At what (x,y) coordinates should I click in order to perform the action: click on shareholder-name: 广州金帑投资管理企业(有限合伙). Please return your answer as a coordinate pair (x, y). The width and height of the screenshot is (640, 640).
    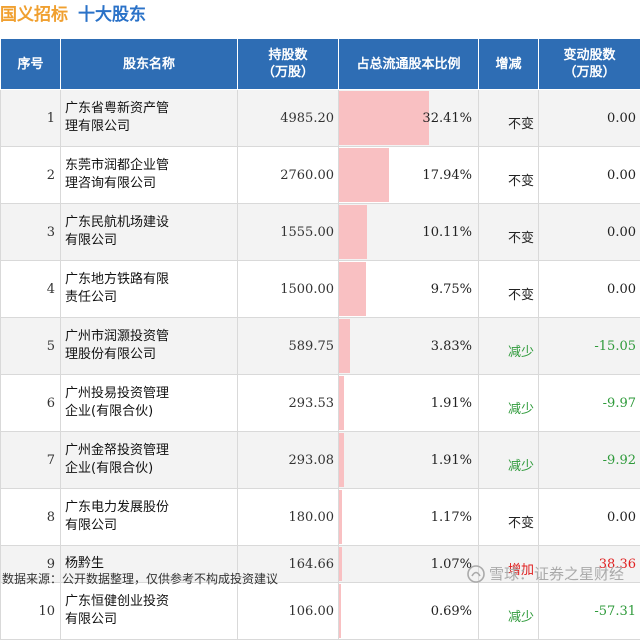
    Looking at the image, I should click on (149, 460).